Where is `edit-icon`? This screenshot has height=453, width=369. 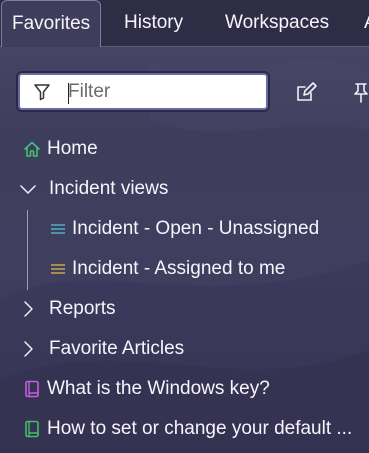 edit-icon is located at coordinates (306, 92).